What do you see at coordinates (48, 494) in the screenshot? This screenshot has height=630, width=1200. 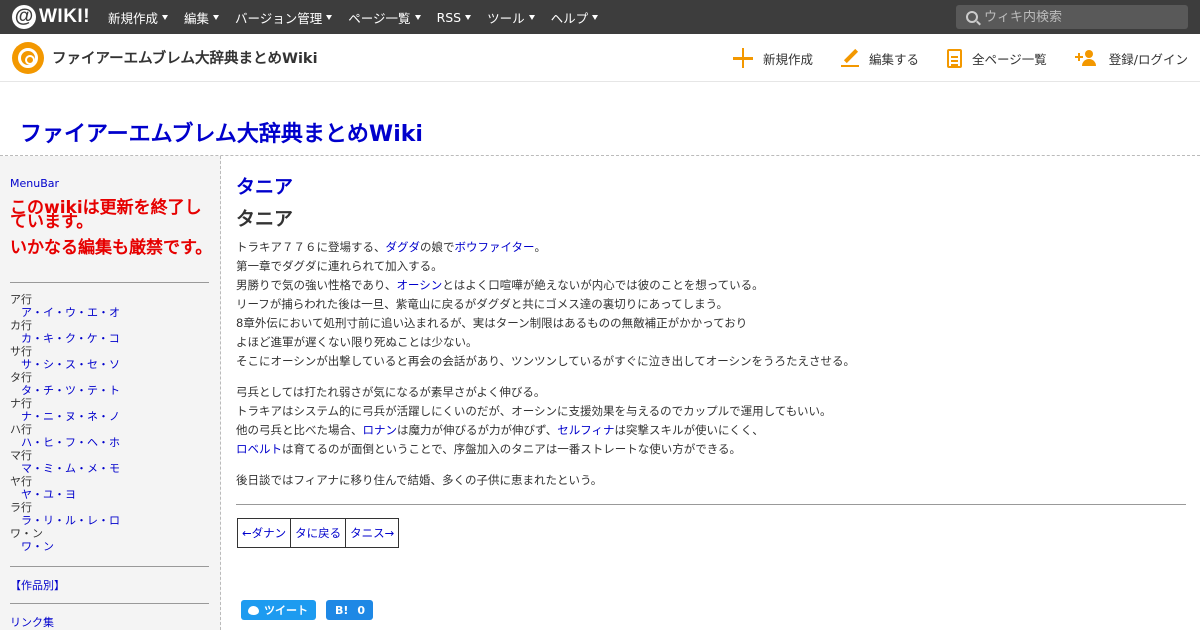 I see `sidebar-item-ya-row: ヤ・ユ・ヨ` at bounding box center [48, 494].